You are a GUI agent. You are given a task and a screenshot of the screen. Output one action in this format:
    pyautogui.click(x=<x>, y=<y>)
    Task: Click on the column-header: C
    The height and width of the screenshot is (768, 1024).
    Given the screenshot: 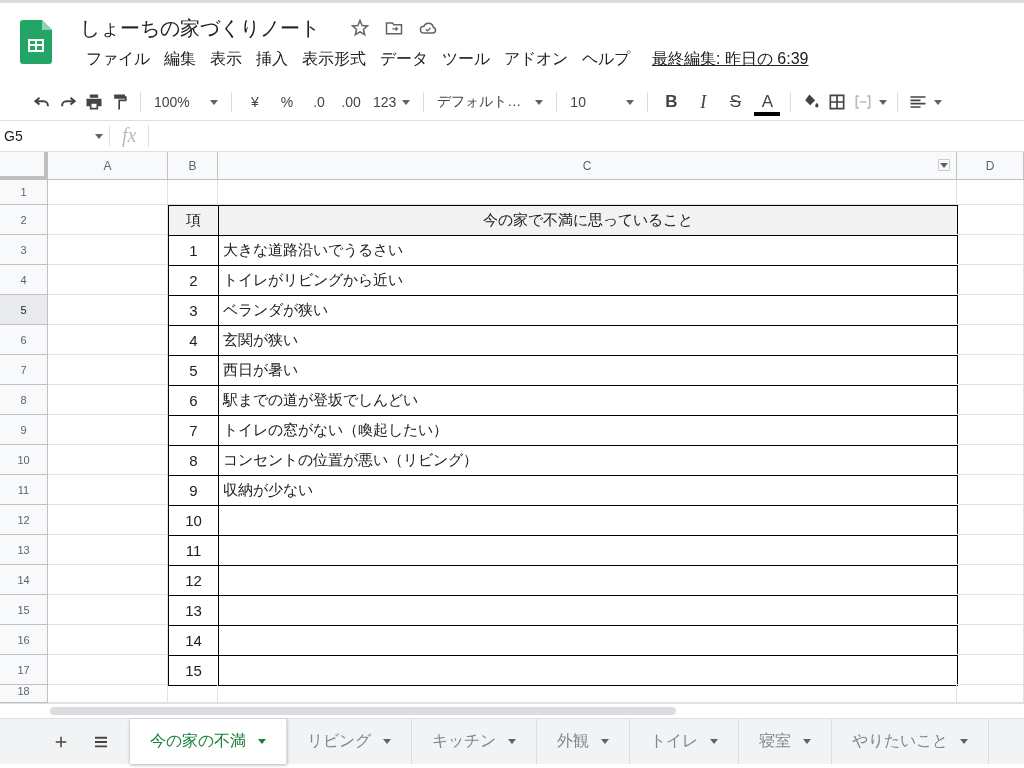 What is the action you would take?
    pyautogui.click(x=587, y=166)
    